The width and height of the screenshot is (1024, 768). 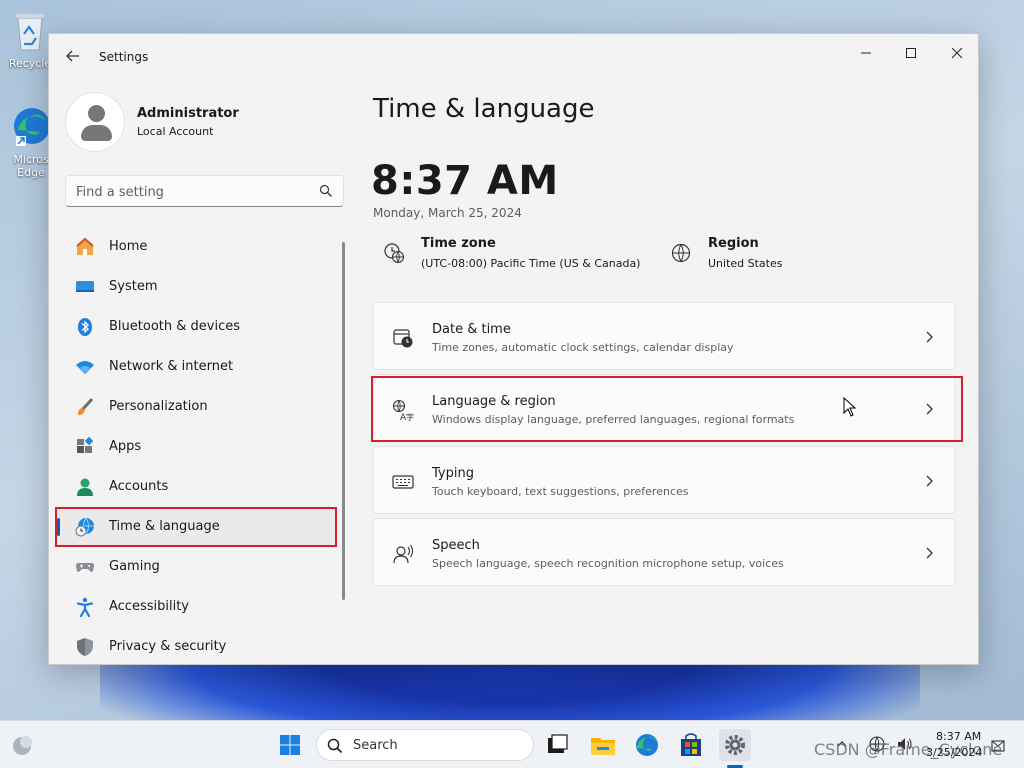 What do you see at coordinates (513, 58) in the screenshot?
I see `title-bar: Settings` at bounding box center [513, 58].